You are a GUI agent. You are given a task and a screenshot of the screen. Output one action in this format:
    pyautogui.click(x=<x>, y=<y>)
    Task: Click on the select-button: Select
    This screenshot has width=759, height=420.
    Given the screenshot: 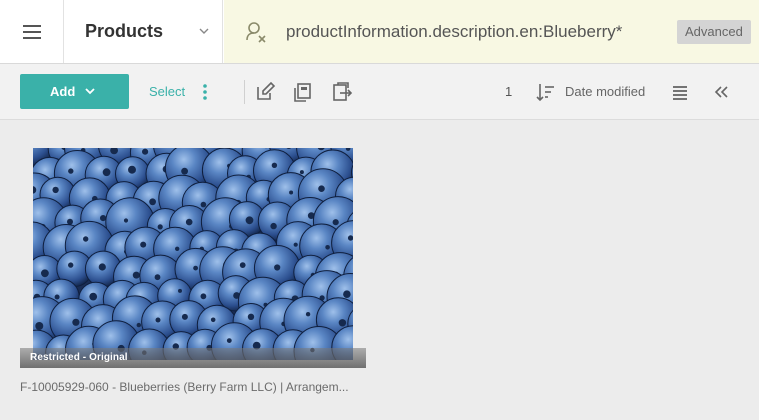 What is the action you would take?
    pyautogui.click(x=167, y=91)
    